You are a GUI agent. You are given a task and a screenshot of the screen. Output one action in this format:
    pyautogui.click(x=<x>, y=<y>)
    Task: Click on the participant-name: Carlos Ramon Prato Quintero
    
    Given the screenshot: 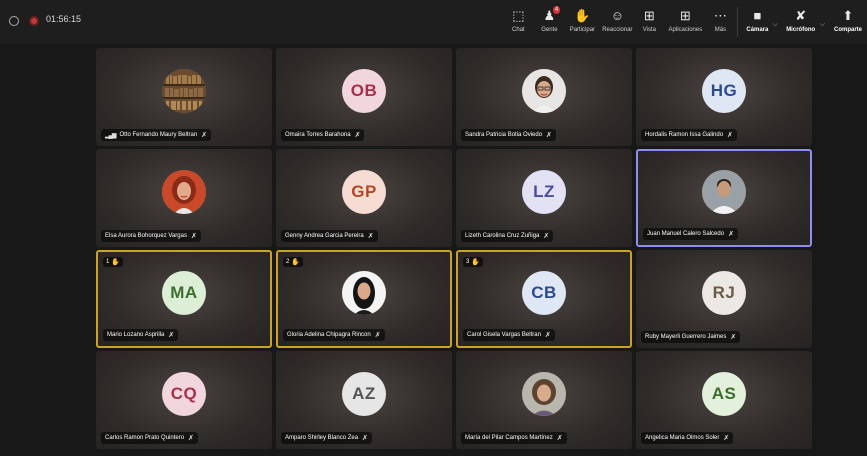 What is the action you would take?
    pyautogui.click(x=145, y=438)
    